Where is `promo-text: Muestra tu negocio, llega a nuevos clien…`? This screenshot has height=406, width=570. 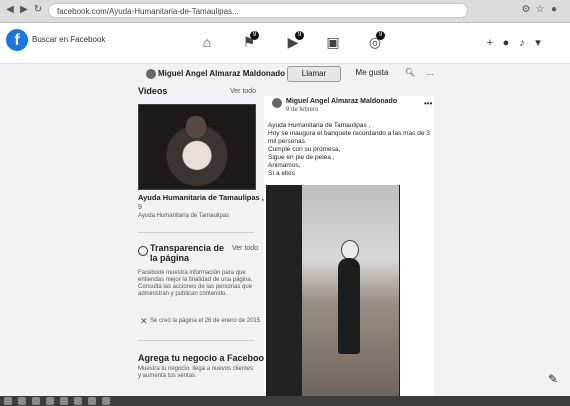
promo-text: Muestra tu negocio, llega a nuevos clien… is located at coordinates (196, 372).